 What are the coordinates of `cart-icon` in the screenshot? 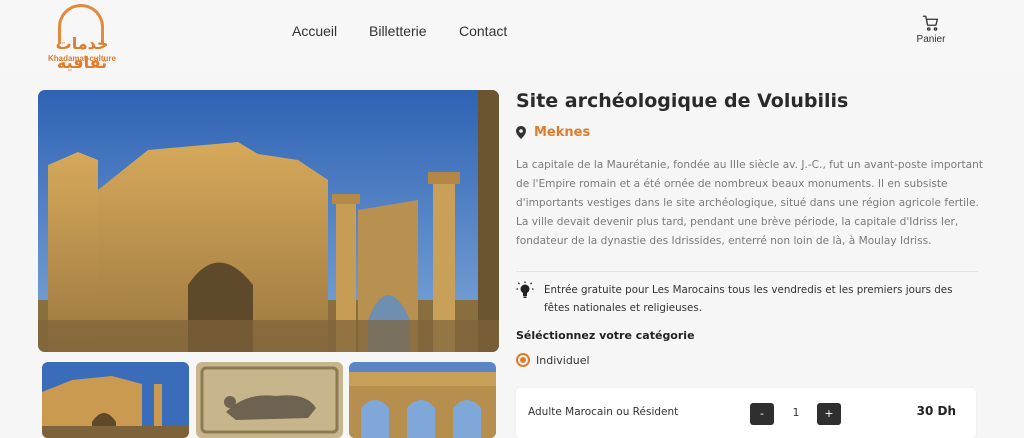 It's located at (930, 23).